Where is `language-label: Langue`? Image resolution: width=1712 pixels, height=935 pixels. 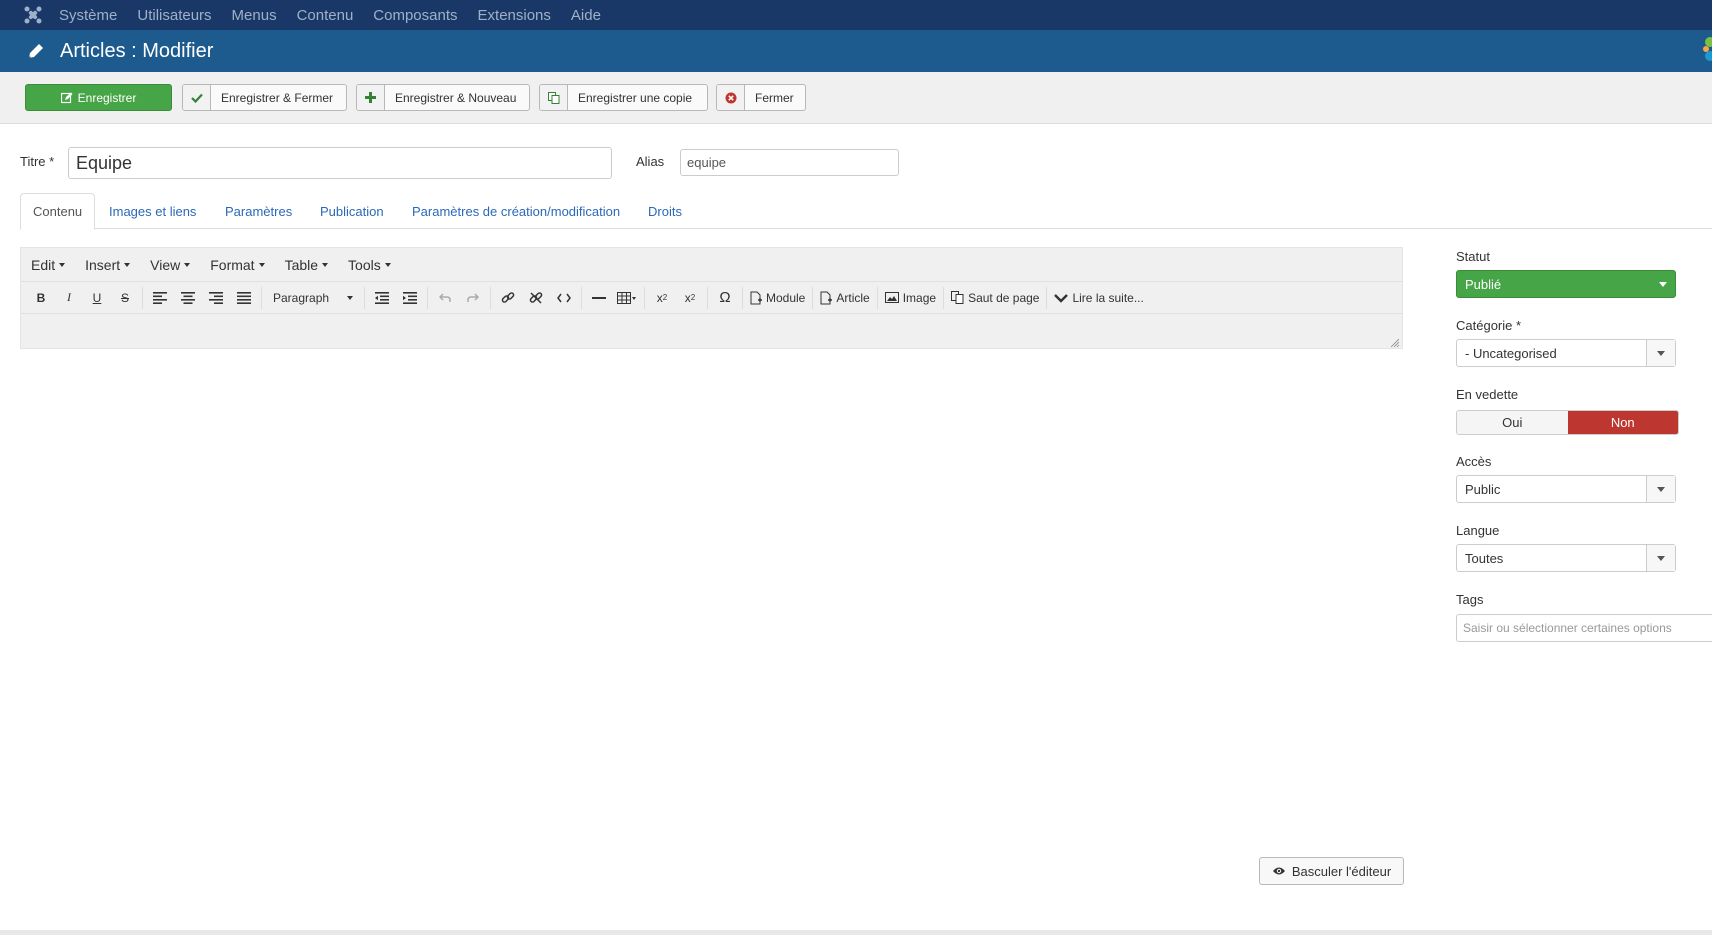 language-label: Langue is located at coordinates (1478, 530).